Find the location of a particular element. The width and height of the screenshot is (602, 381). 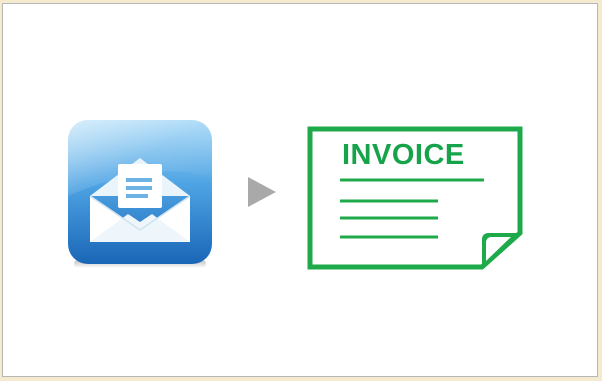

play-arrow-icon is located at coordinates (262, 192).